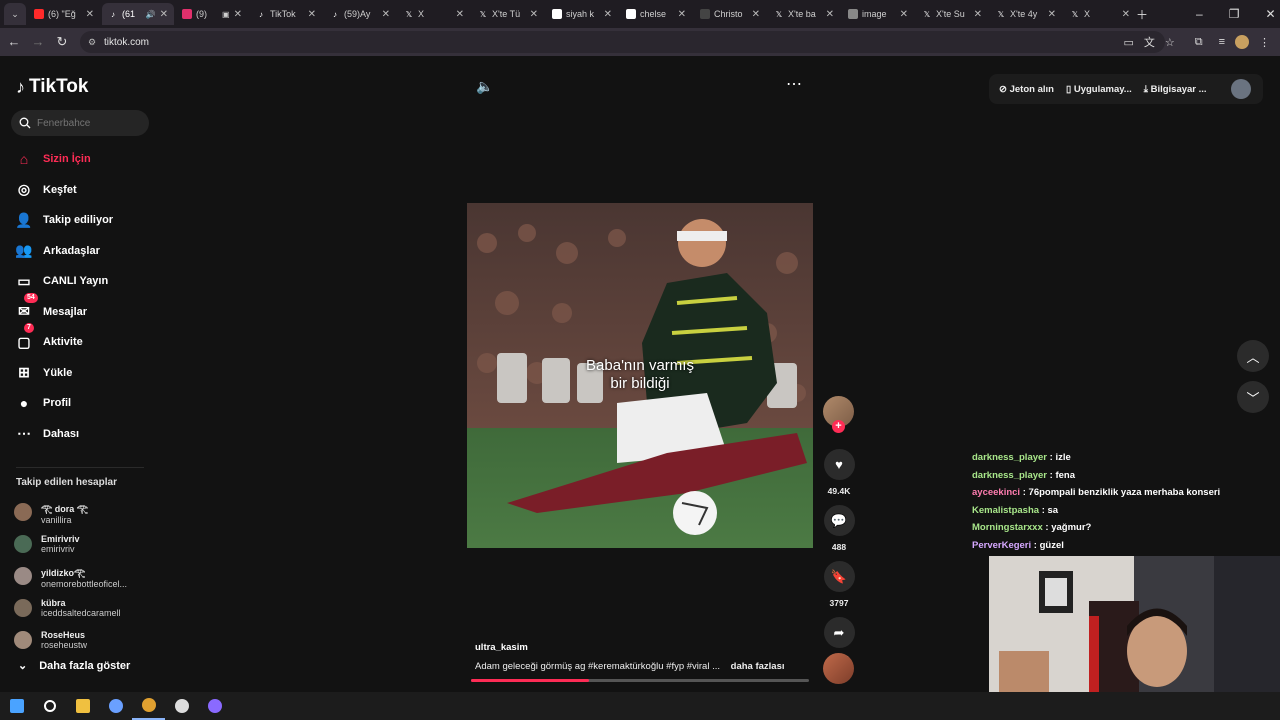 This screenshot has height=720, width=1280. Describe the element at coordinates (82, 706) in the screenshot. I see `taskbar-folder` at that location.